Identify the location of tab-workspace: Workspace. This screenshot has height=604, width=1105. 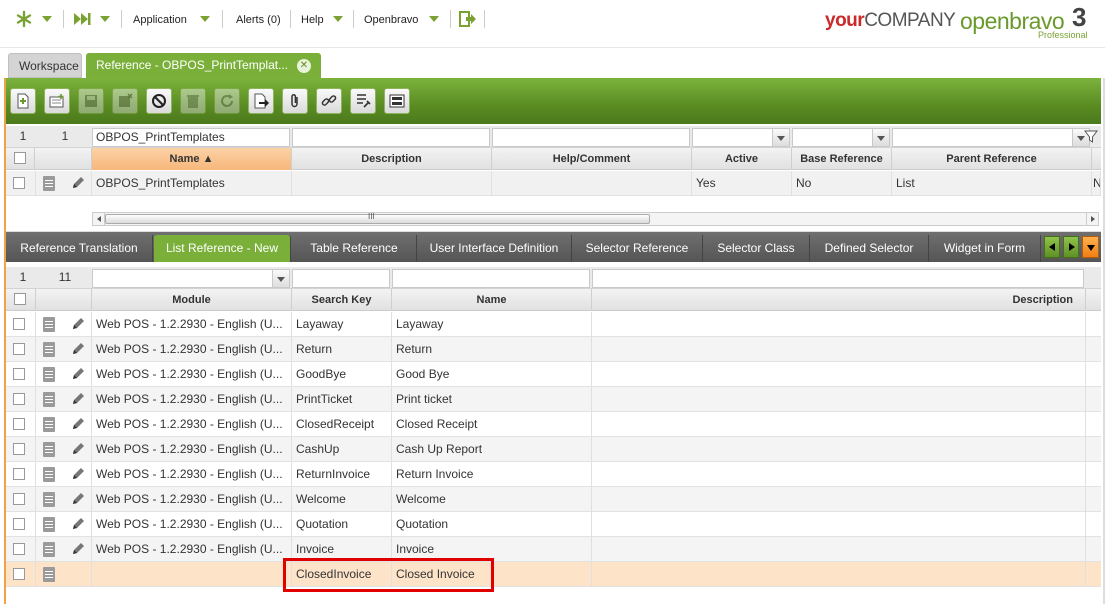
(45, 65).